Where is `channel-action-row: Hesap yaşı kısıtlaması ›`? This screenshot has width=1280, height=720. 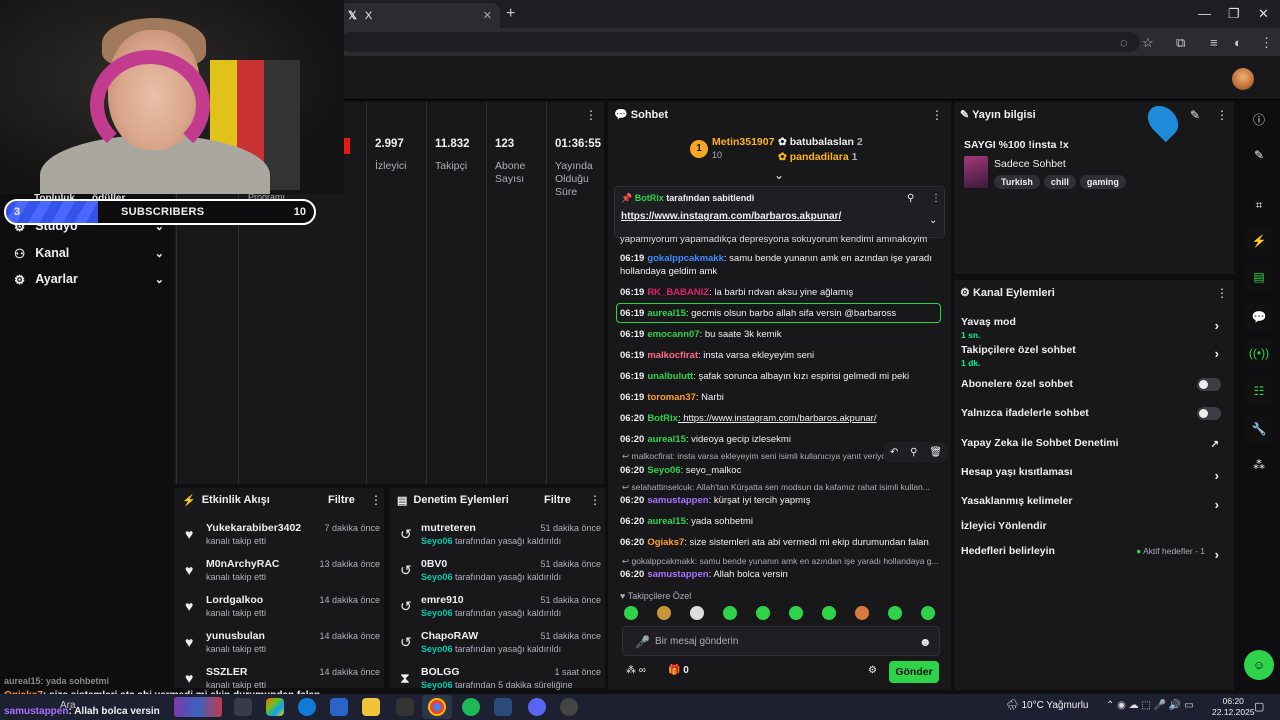
channel-action-row: Hesap yaşı kısıtlaması › is located at coordinates (1094, 474).